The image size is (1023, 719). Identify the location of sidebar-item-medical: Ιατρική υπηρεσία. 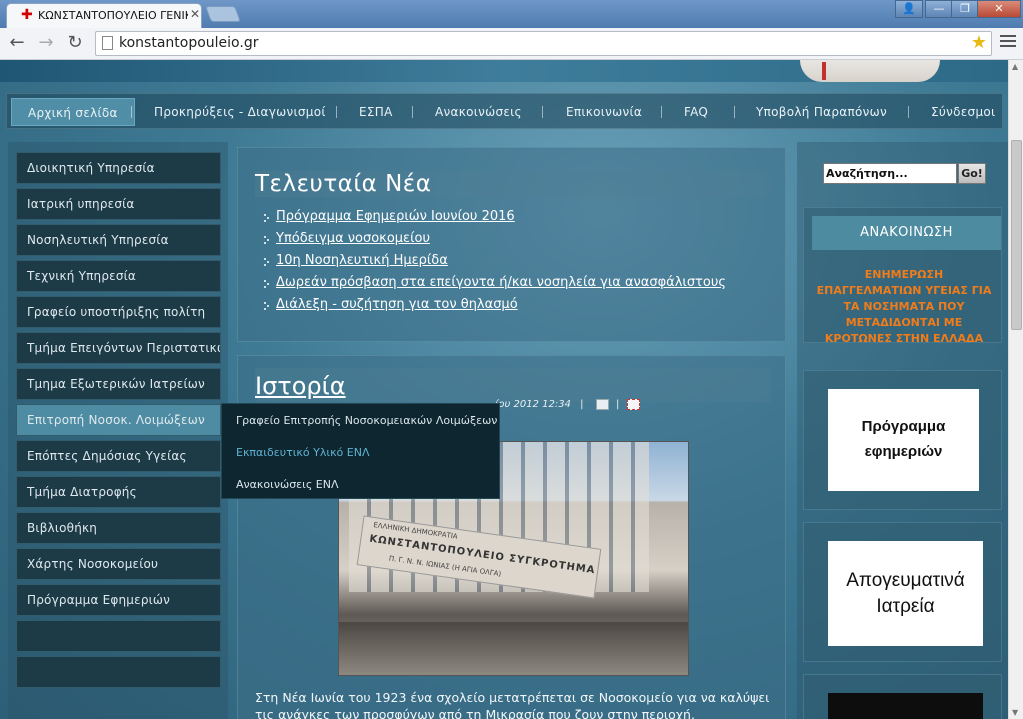
(118, 204).